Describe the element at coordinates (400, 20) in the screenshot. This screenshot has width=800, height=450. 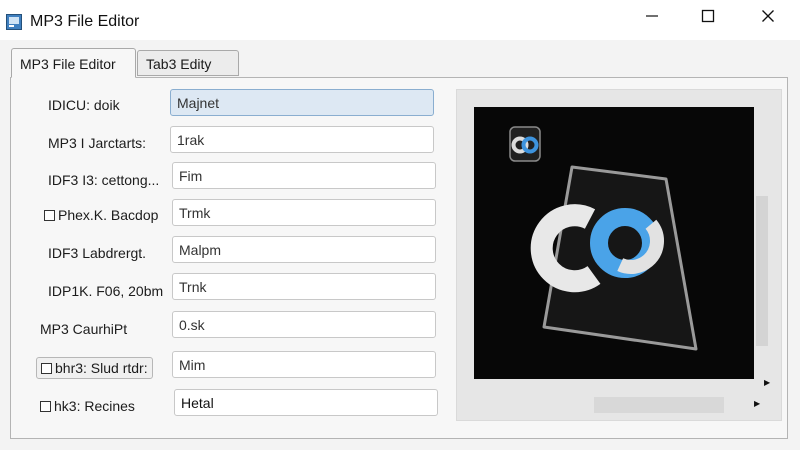
I see `title-bar: MP3 File Editor` at that location.